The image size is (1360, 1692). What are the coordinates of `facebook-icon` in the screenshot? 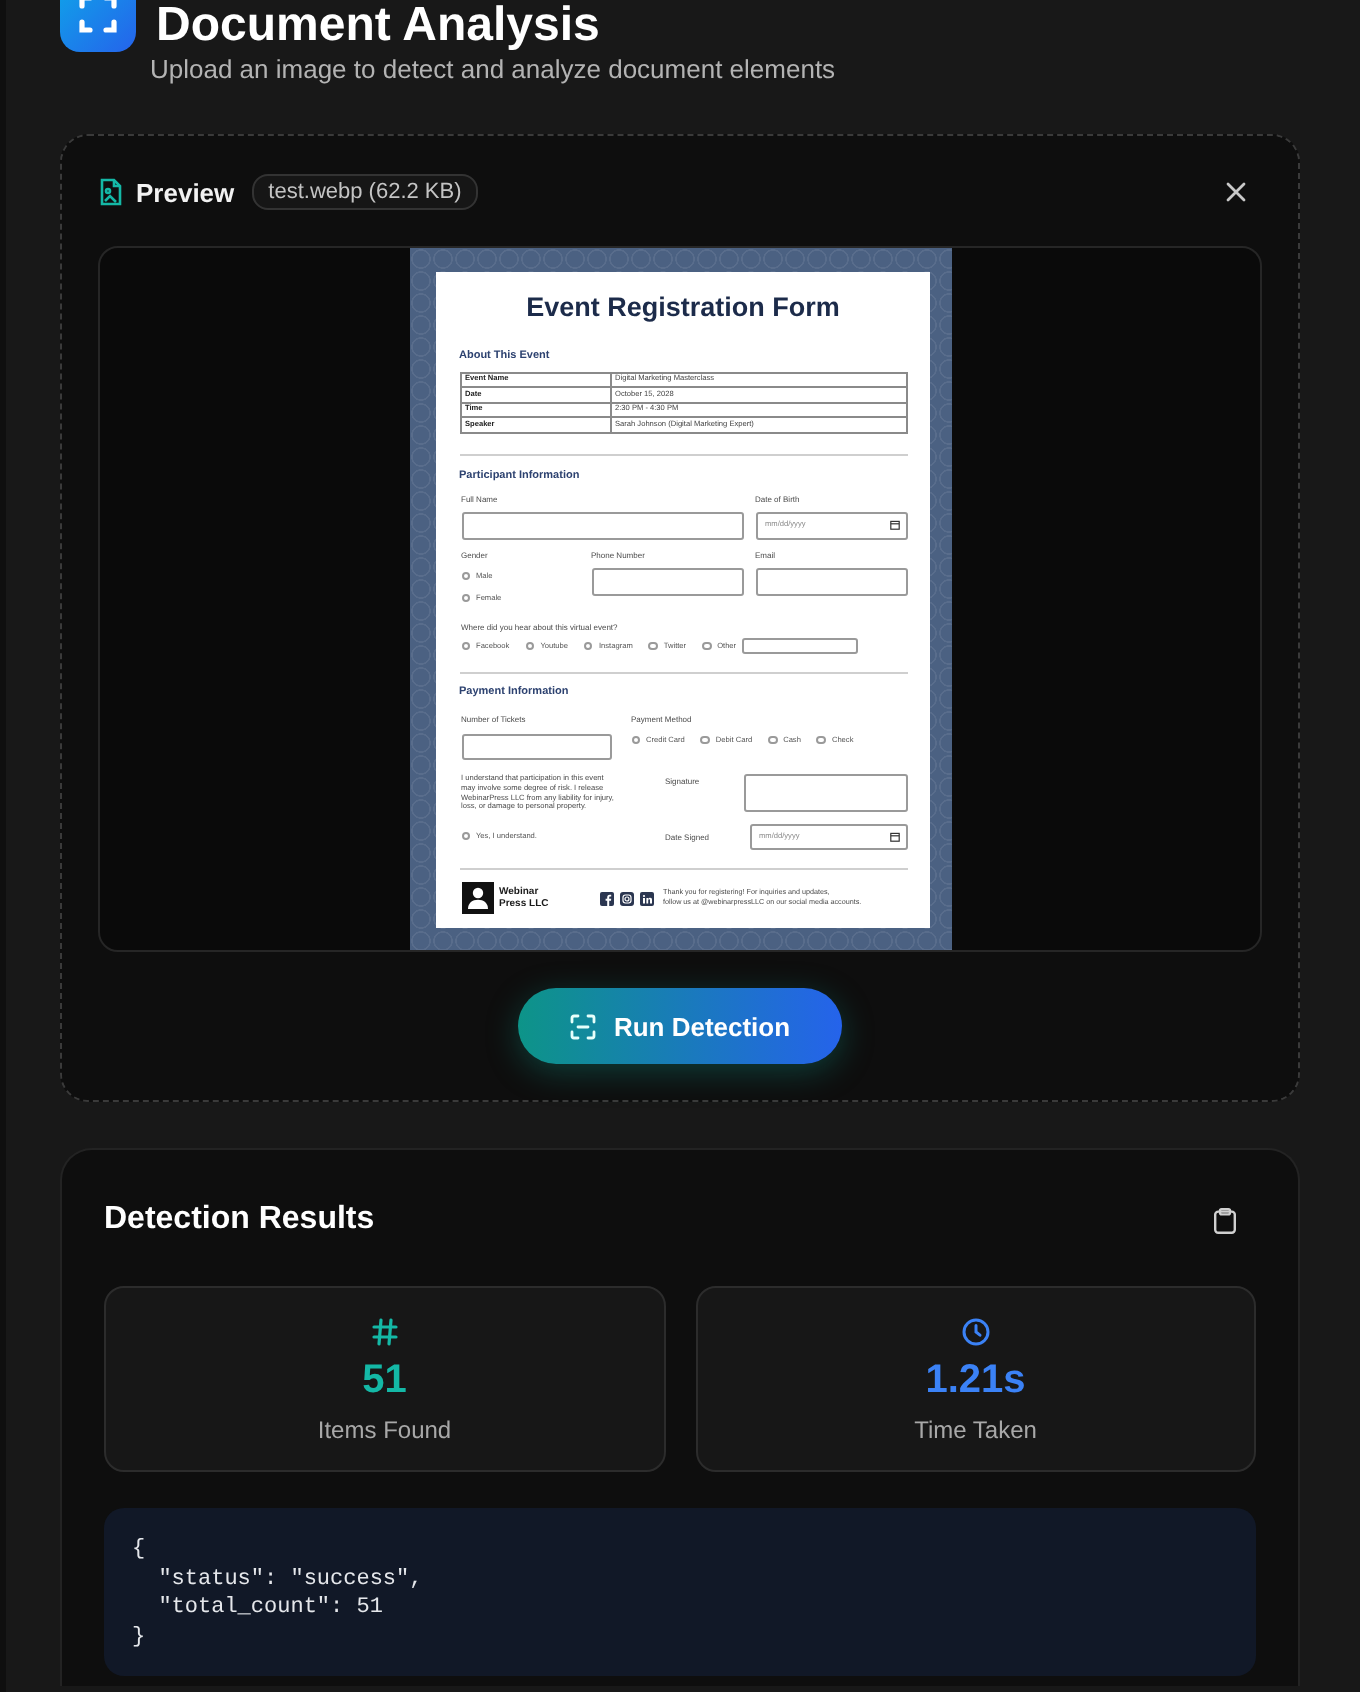 It's located at (606, 898).